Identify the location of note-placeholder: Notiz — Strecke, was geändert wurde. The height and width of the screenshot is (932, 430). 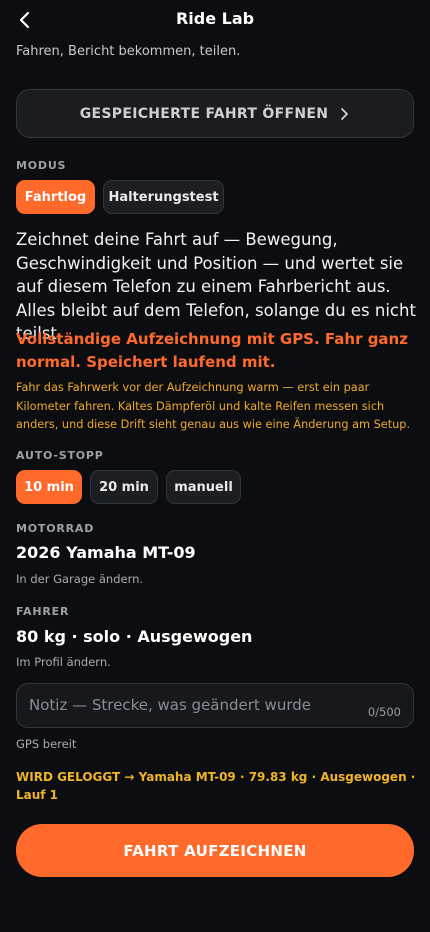
(170, 705).